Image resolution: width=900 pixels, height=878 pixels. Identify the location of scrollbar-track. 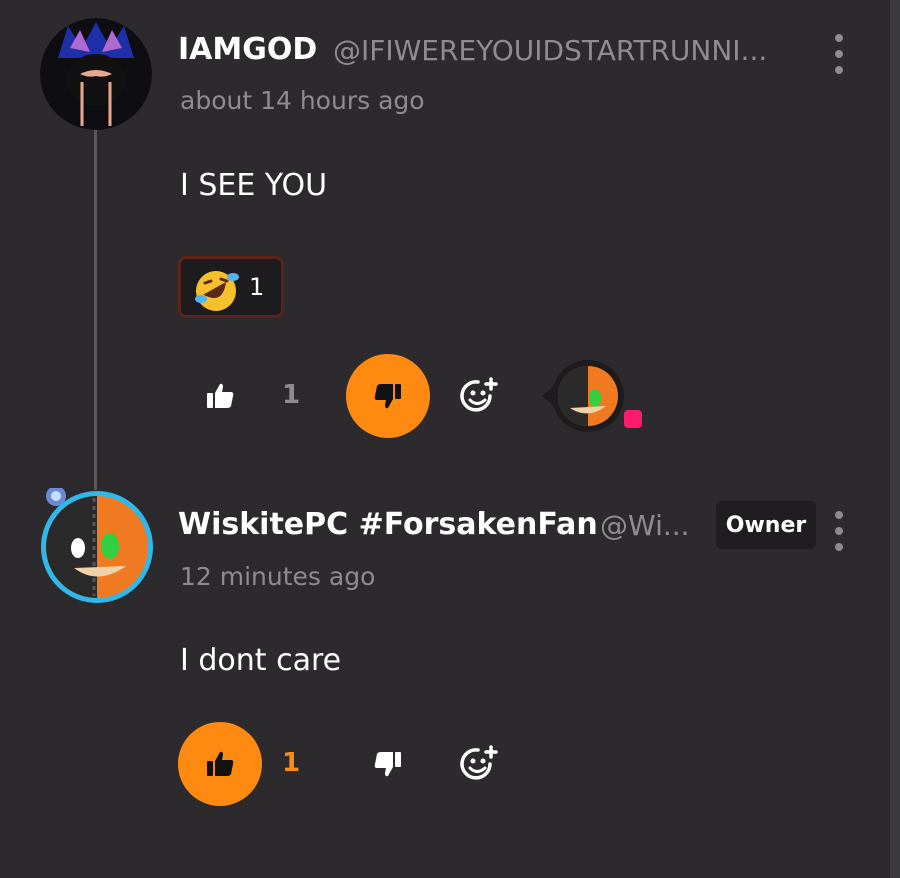
(895, 439).